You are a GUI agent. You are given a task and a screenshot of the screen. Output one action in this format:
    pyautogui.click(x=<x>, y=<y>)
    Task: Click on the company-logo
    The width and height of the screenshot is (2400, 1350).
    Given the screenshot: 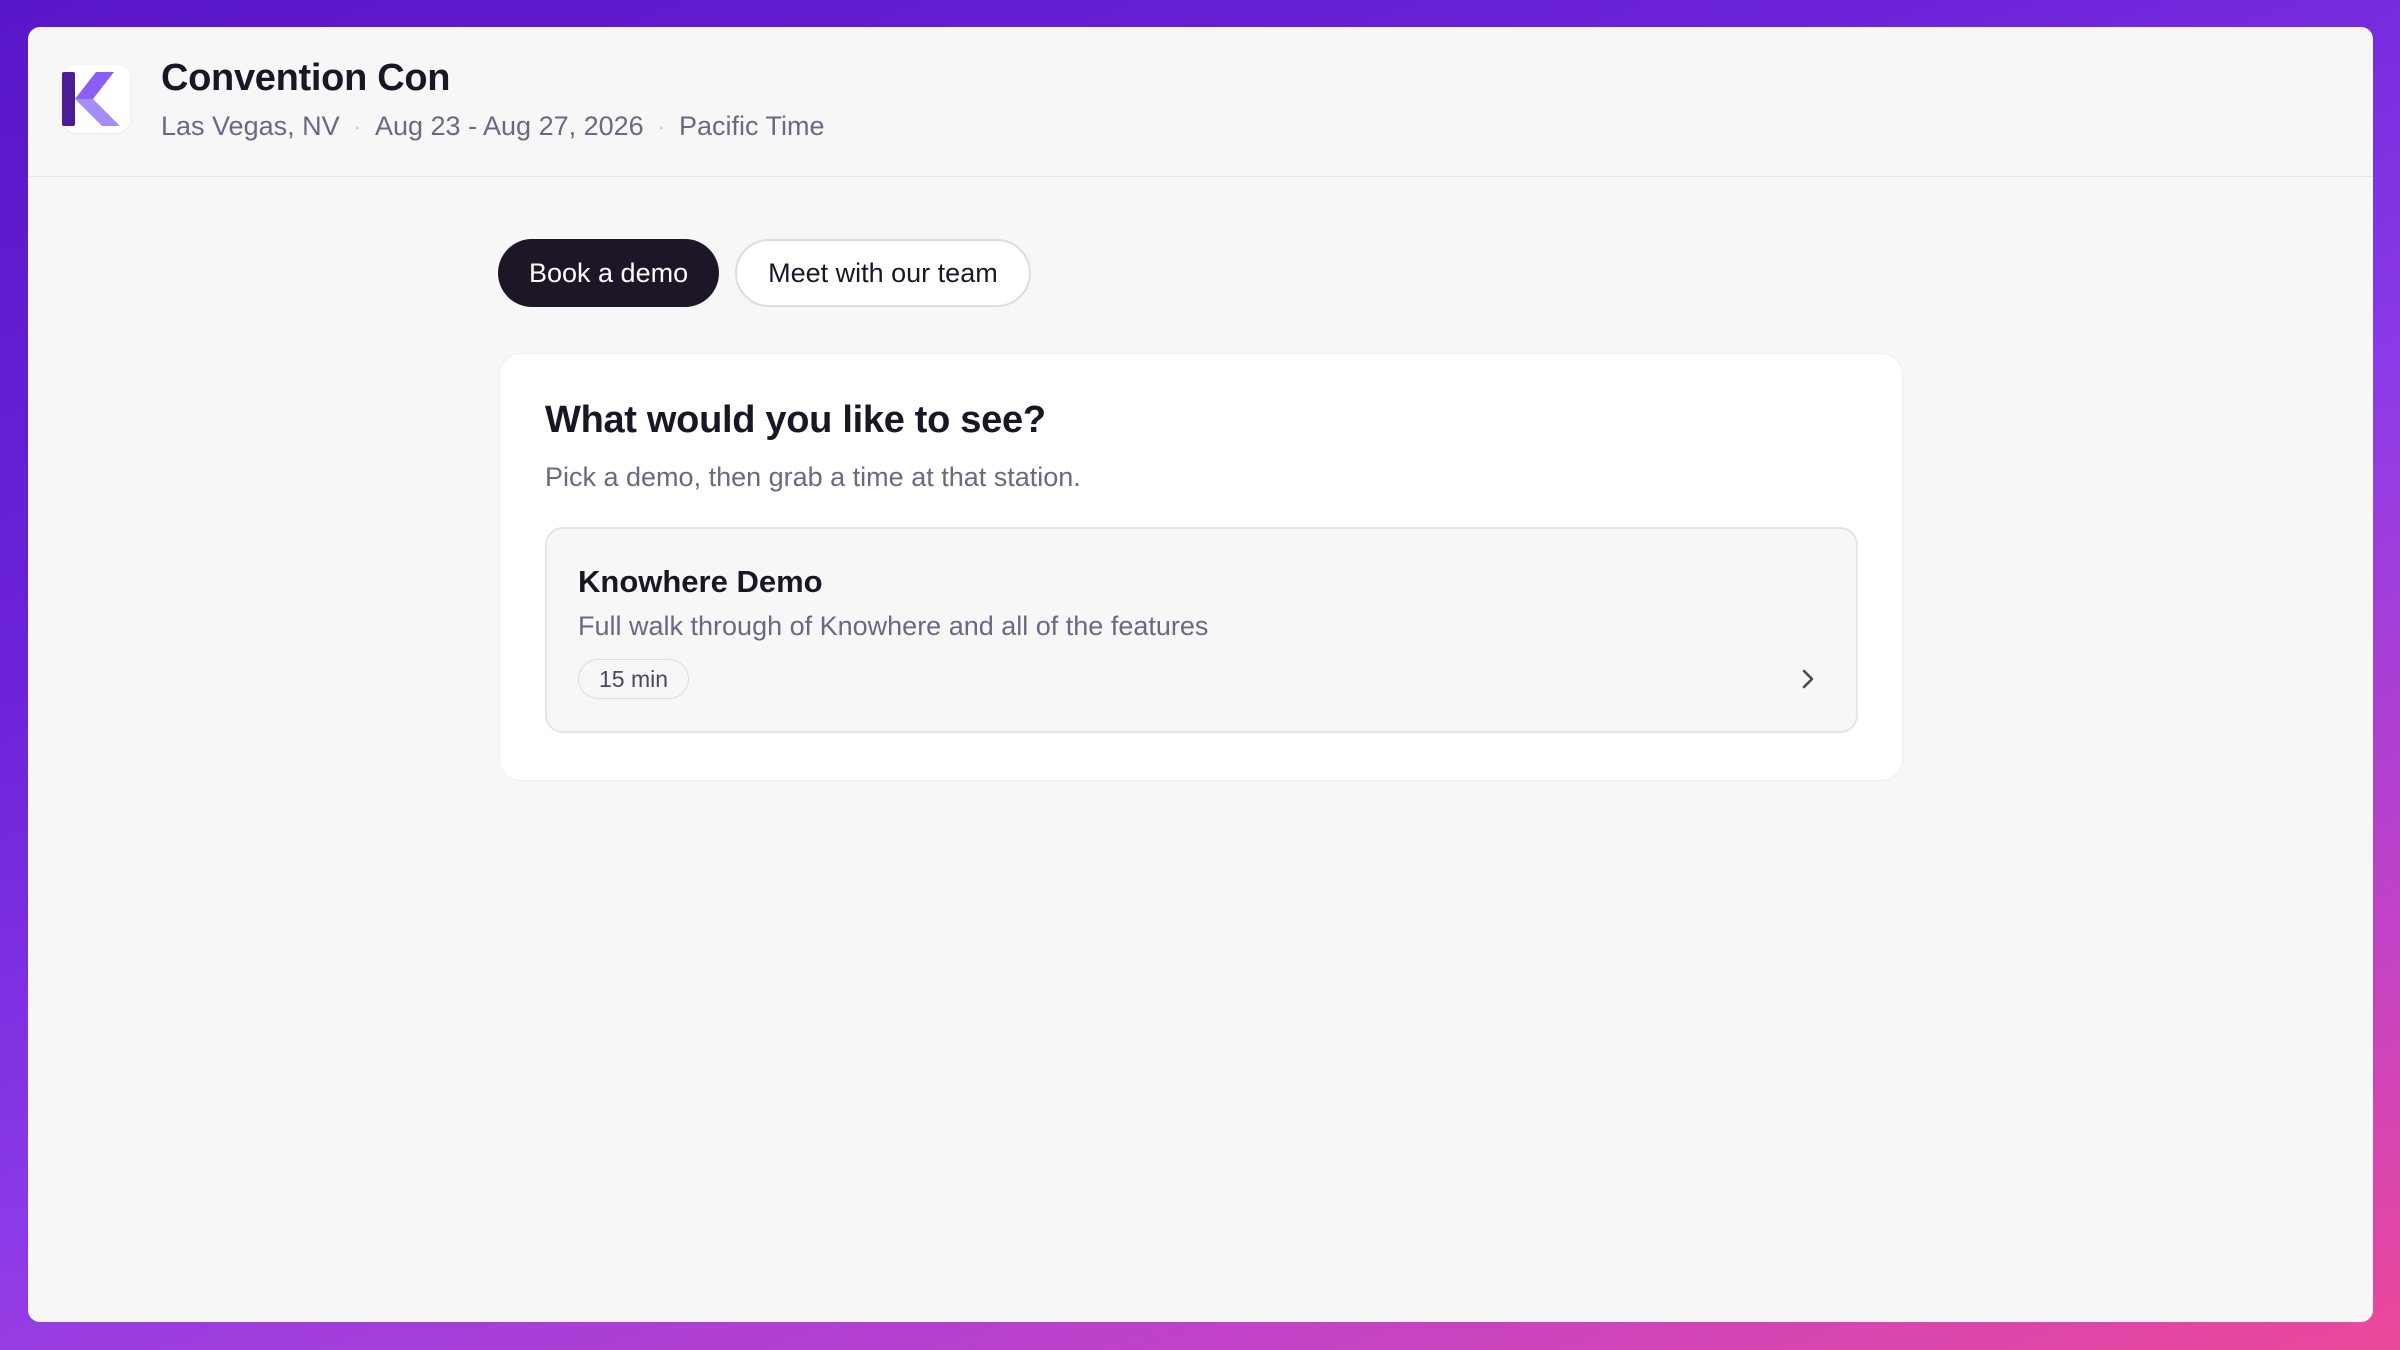 What is the action you would take?
    pyautogui.click(x=96, y=99)
    